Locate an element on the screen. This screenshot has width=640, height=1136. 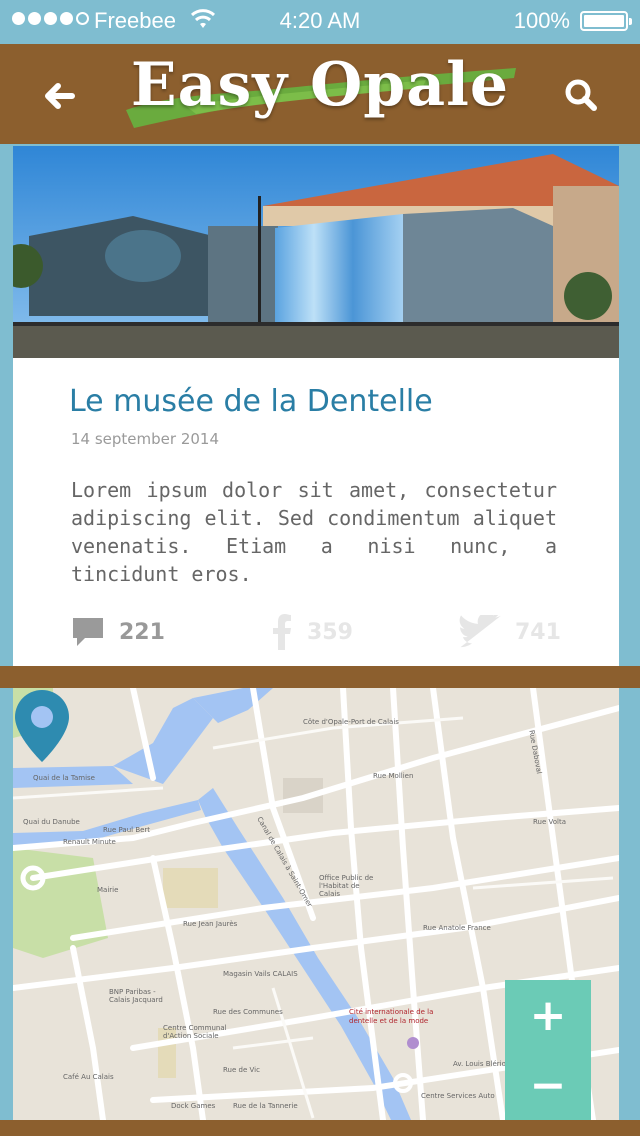
map-label-centre: Centre Communal d'Action Sociale is located at coordinates (195, 1032).